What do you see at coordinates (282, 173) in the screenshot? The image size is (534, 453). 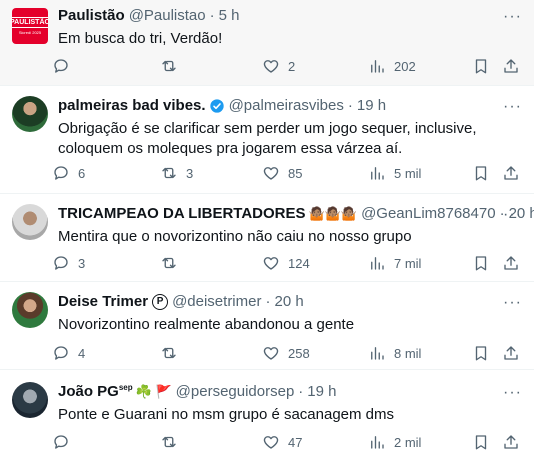 I see `like-button: 85` at bounding box center [282, 173].